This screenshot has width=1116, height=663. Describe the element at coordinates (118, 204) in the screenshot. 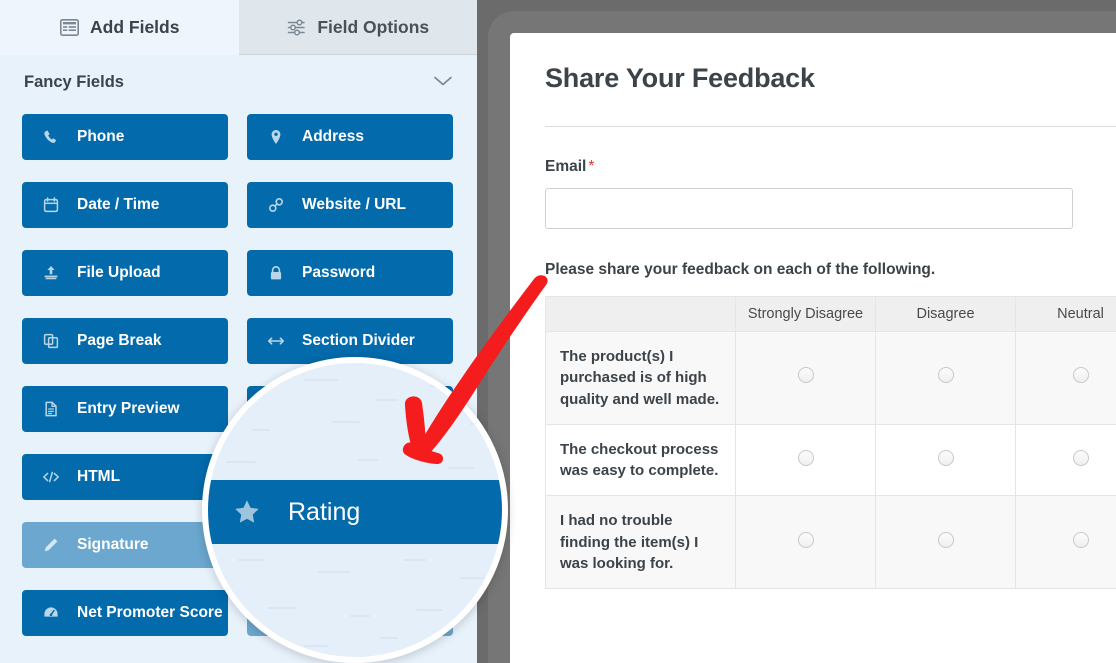

I see `field-button-label: Date / Time` at that location.